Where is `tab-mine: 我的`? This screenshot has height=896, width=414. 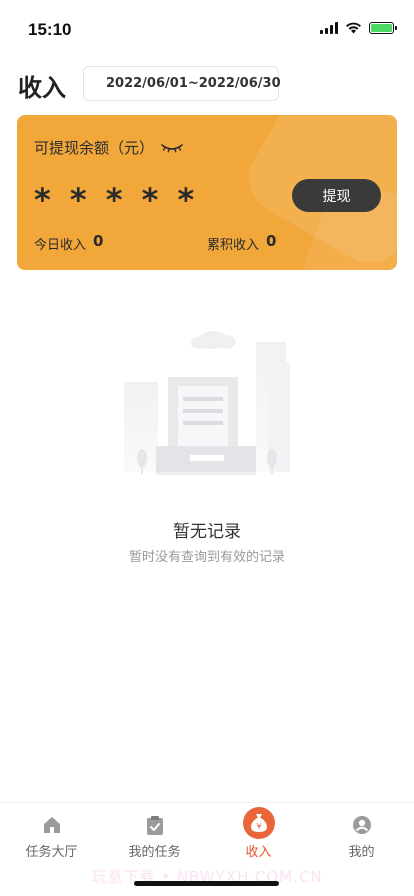
tab-mine: 我的 is located at coordinates (361, 834).